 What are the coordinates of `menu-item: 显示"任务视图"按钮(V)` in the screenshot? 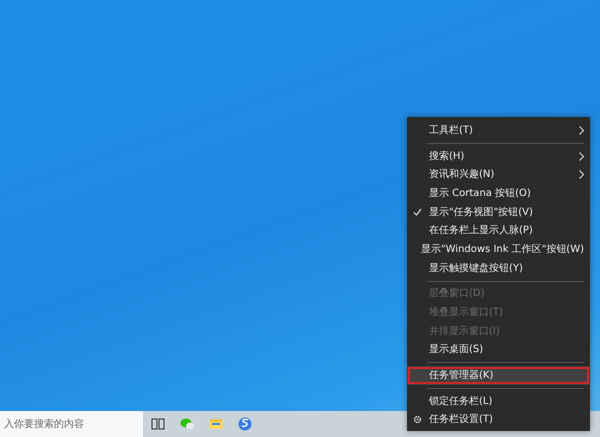 It's located at (498, 212).